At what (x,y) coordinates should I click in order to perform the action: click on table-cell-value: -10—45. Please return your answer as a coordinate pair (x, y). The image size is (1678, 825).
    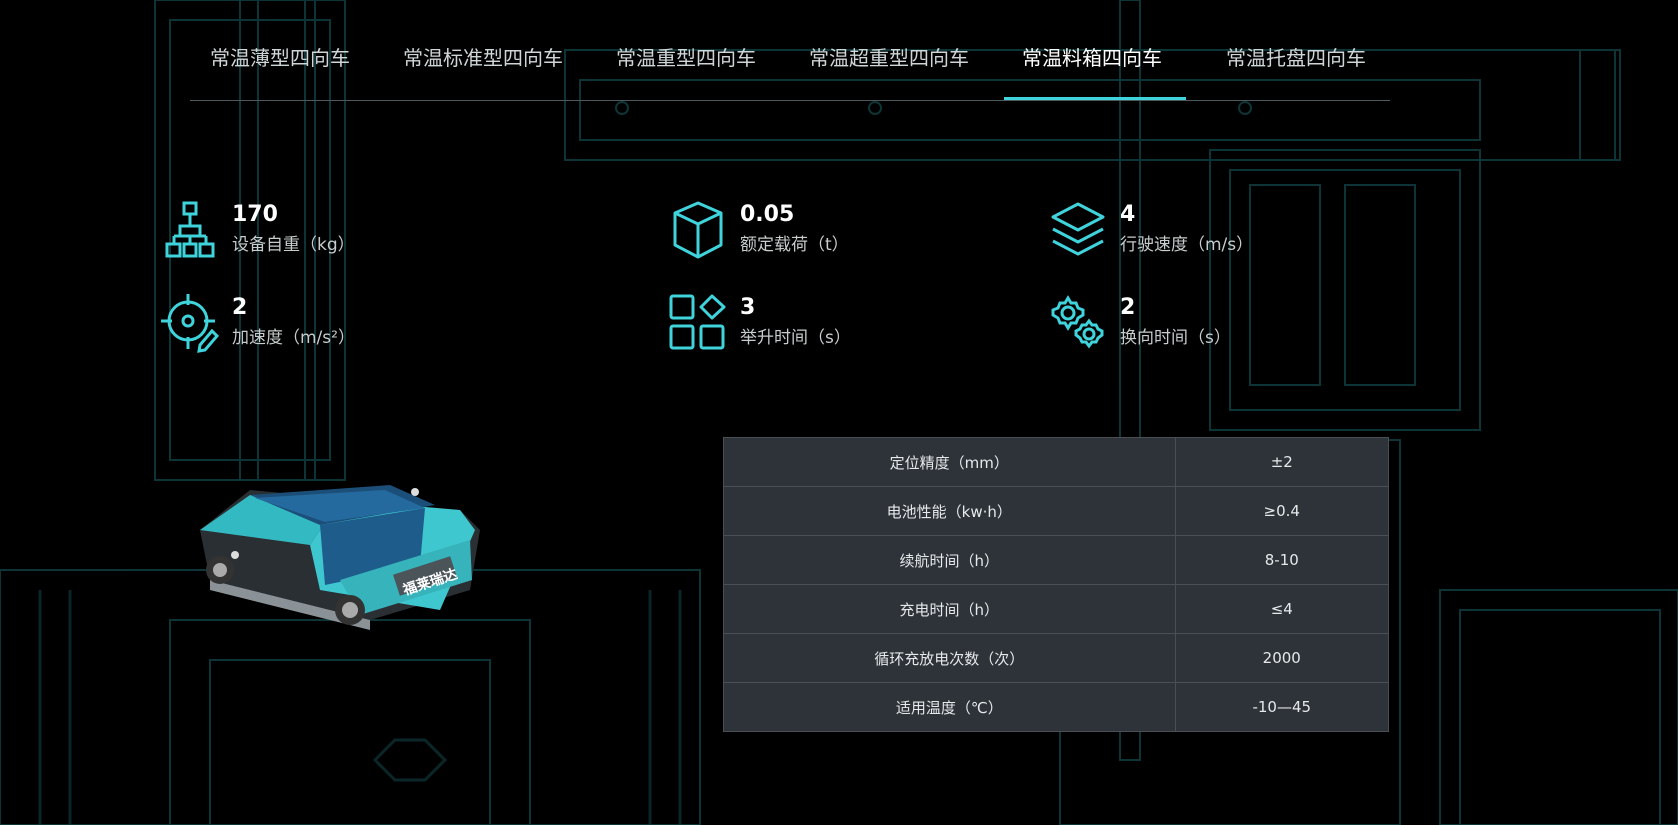
    Looking at the image, I should click on (1282, 707).